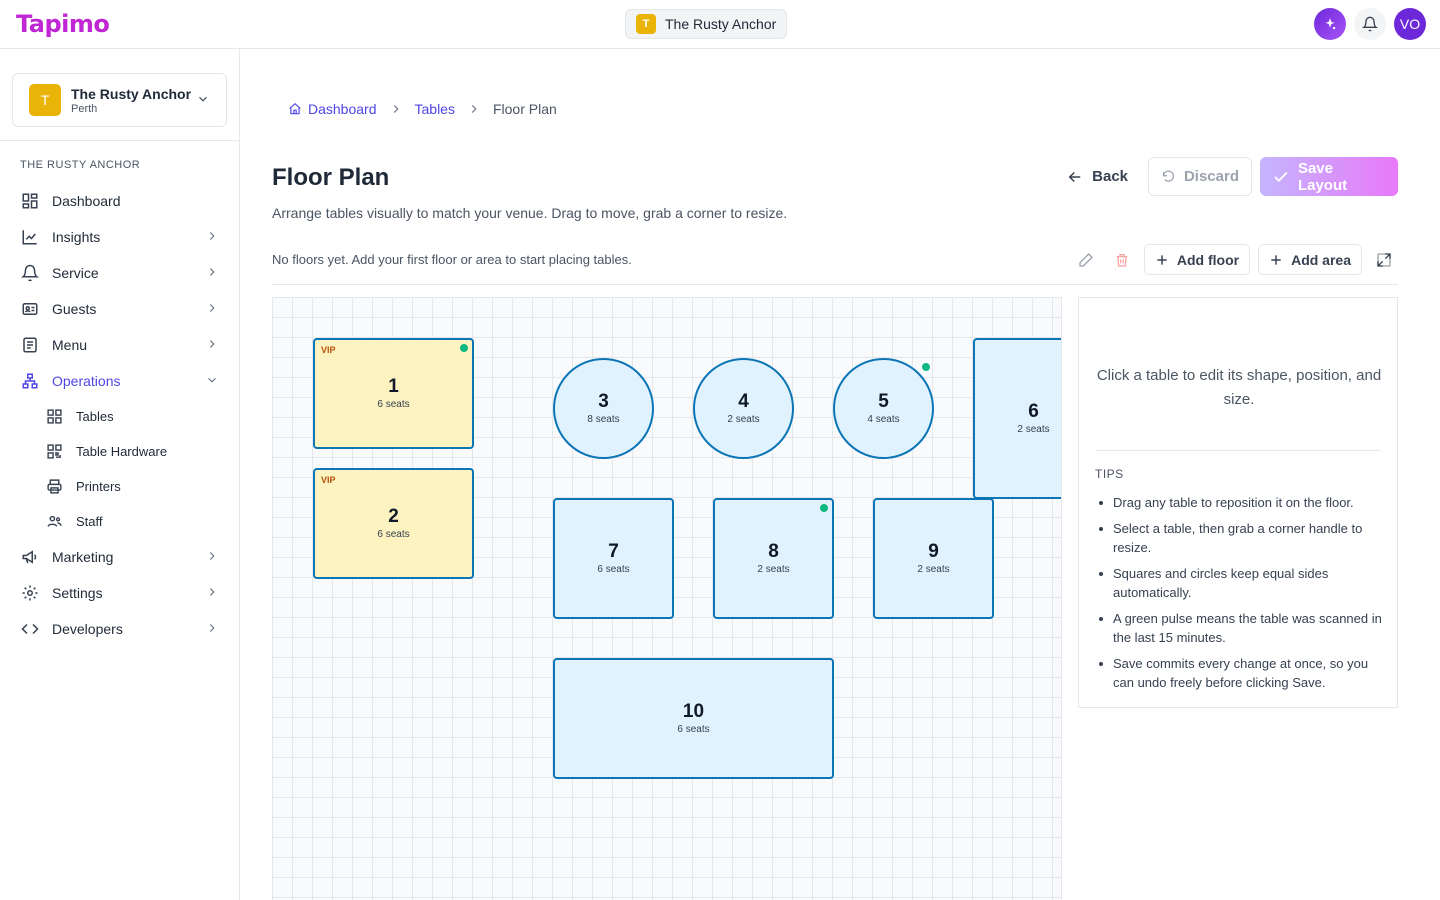 This screenshot has width=1440, height=900. What do you see at coordinates (30, 593) in the screenshot?
I see `gear-icon` at bounding box center [30, 593].